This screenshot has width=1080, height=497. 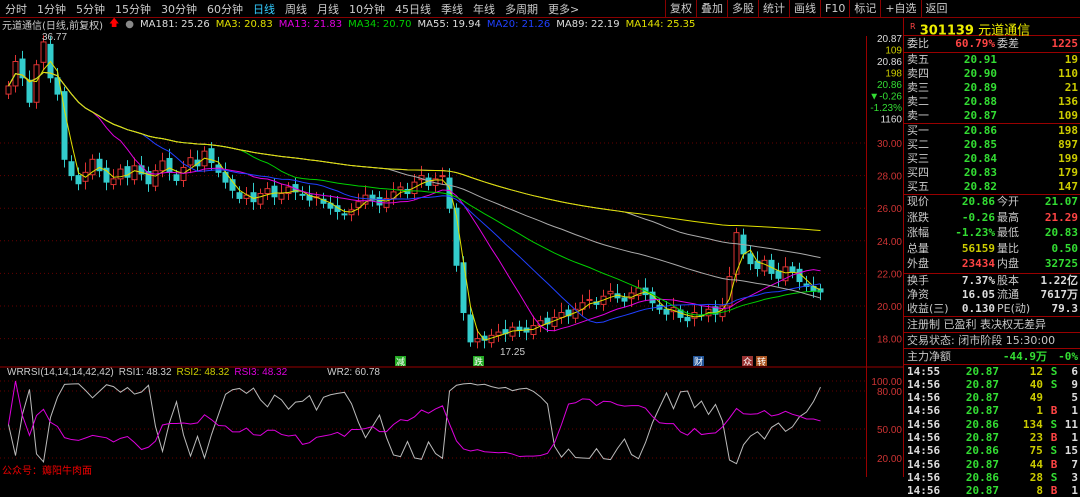 What do you see at coordinates (1036, 384) in the screenshot?
I see `tick-volume: 40` at bounding box center [1036, 384].